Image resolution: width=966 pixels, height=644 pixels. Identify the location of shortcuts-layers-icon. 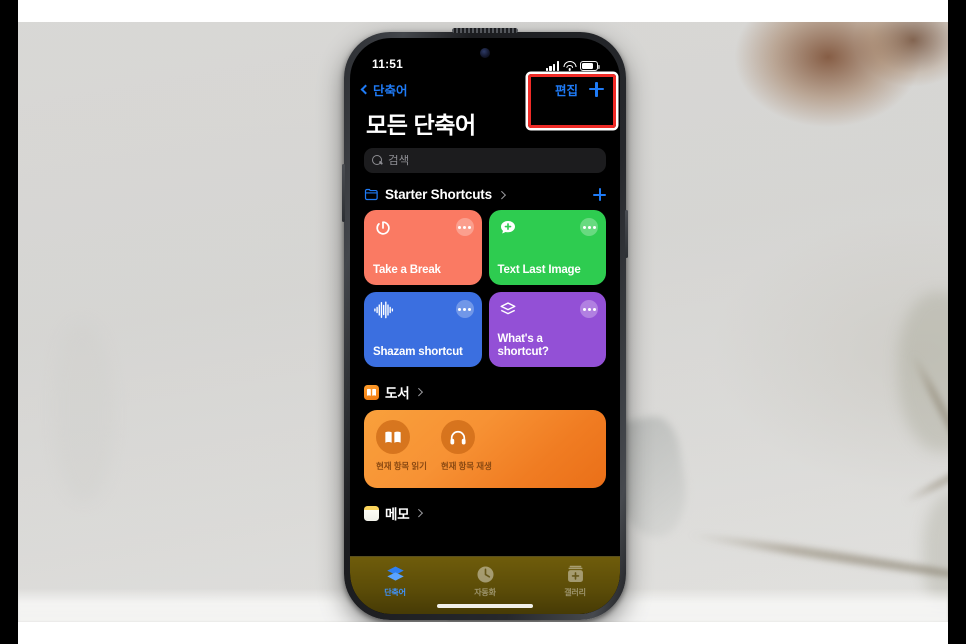
(395, 574).